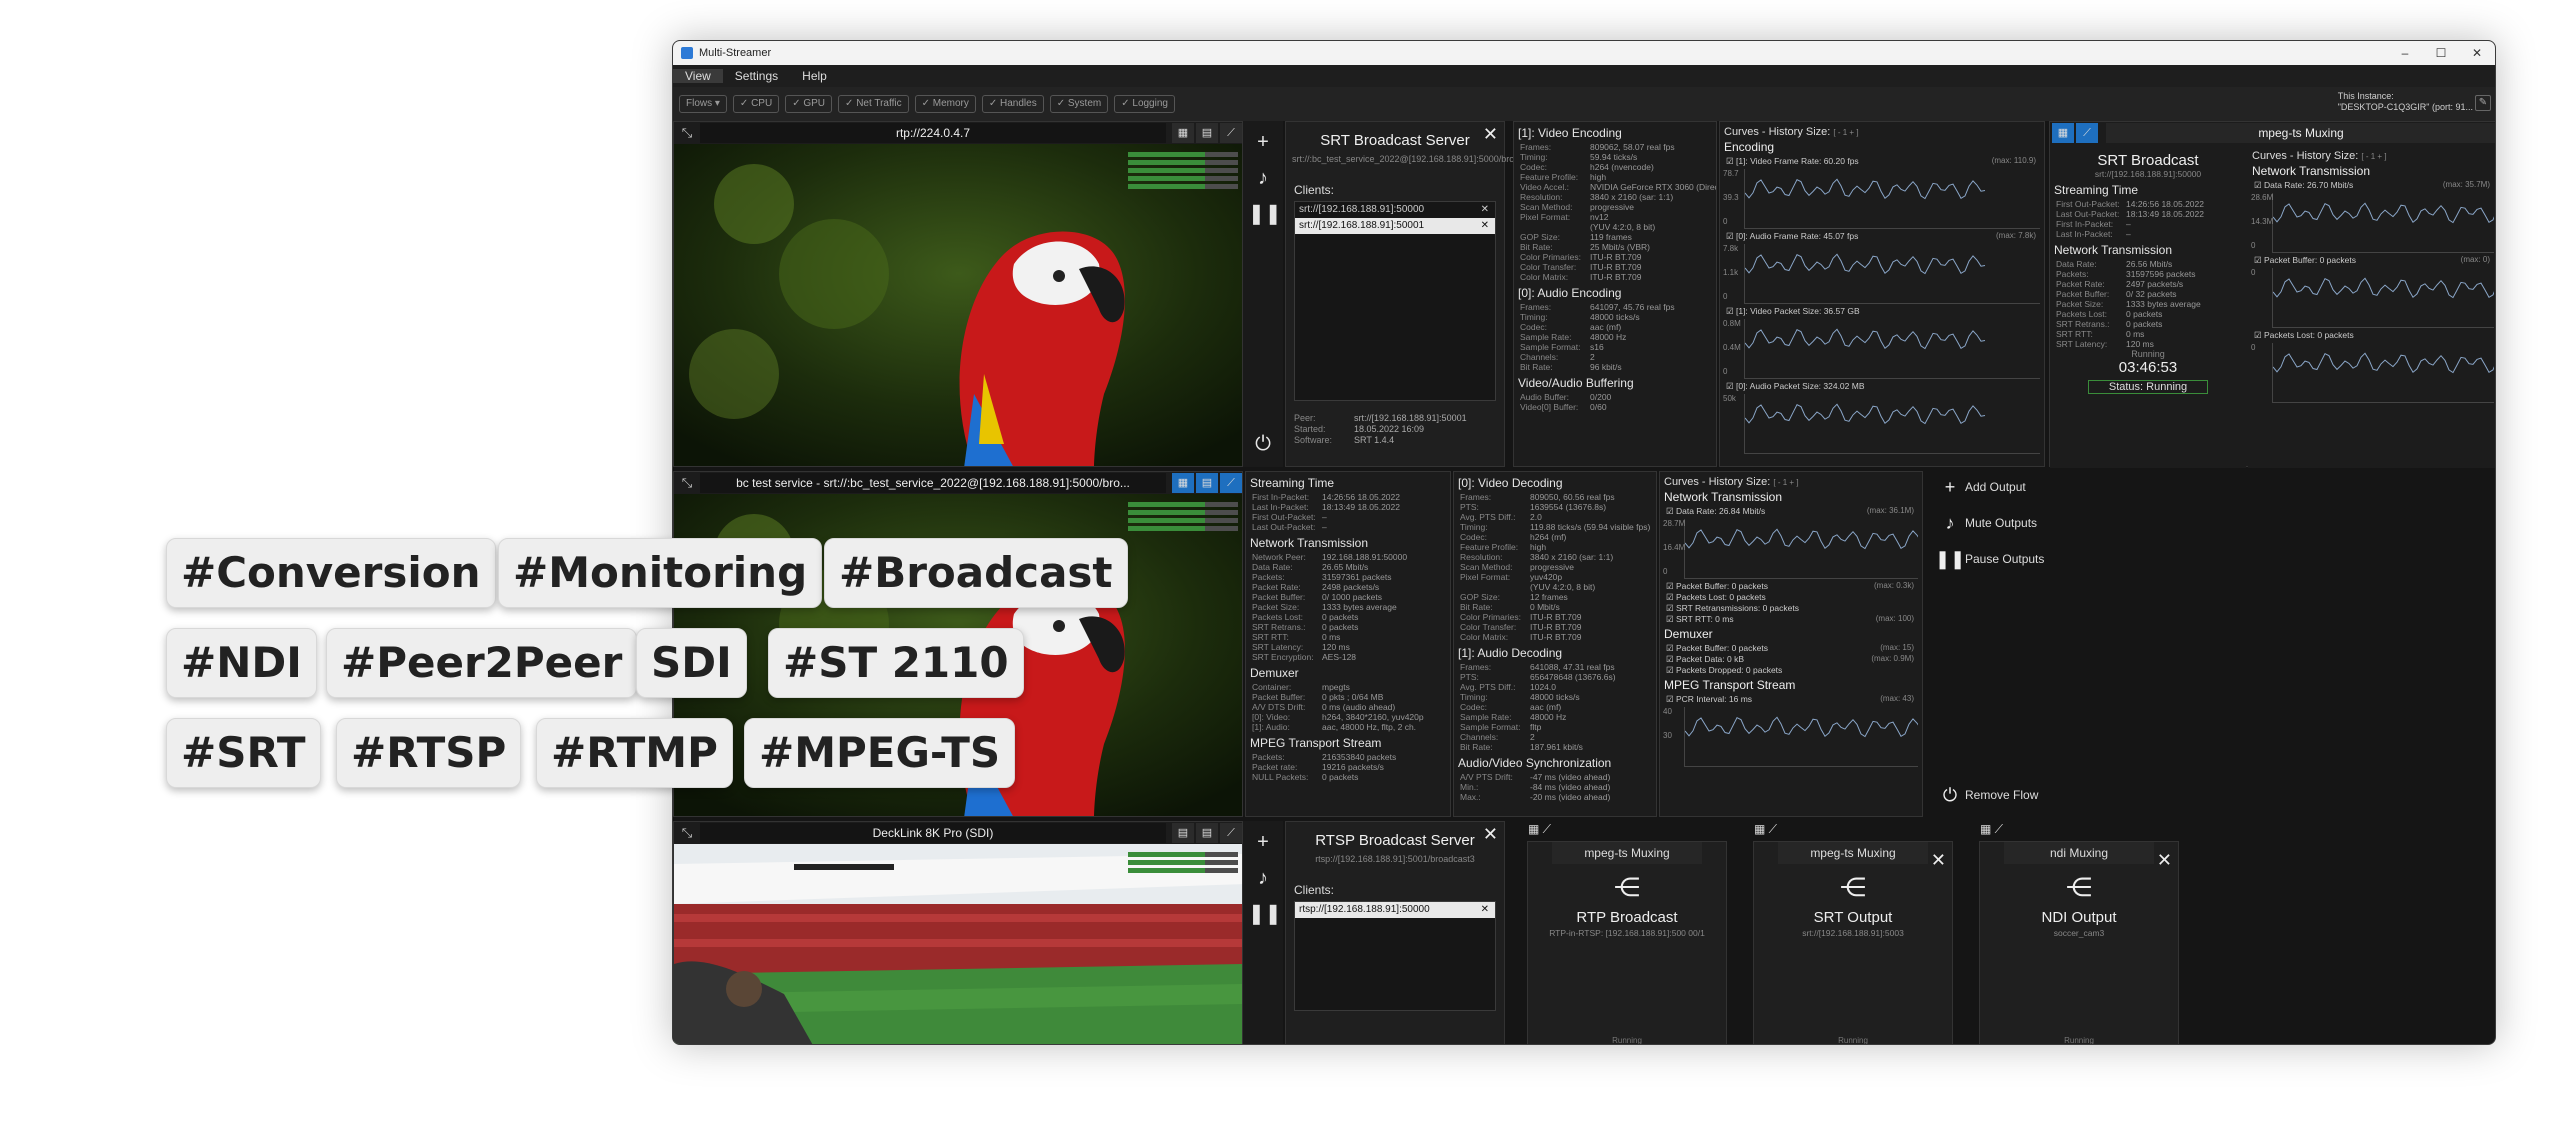  What do you see at coordinates (1550, 257) in the screenshot?
I see `stat-key: Color Primaries:` at bounding box center [1550, 257].